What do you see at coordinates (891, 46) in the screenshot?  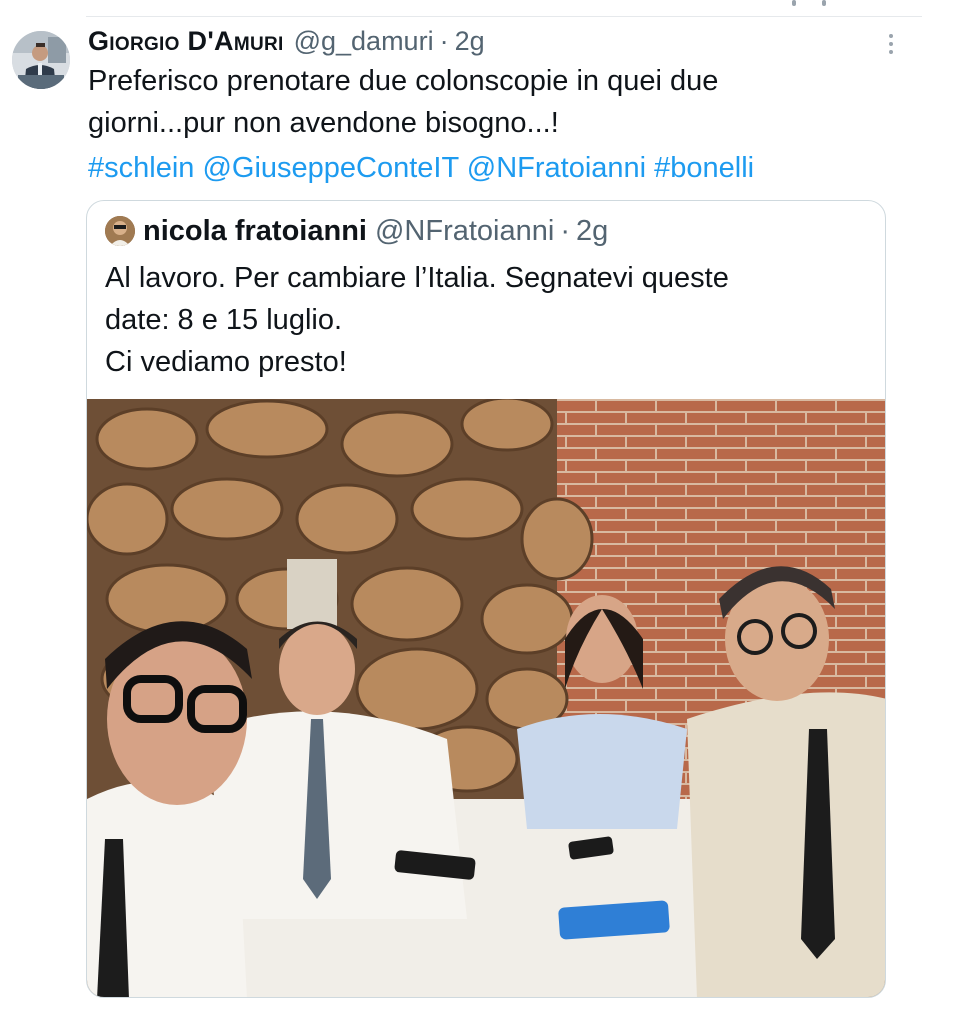 I see `more-vertical-icon` at bounding box center [891, 46].